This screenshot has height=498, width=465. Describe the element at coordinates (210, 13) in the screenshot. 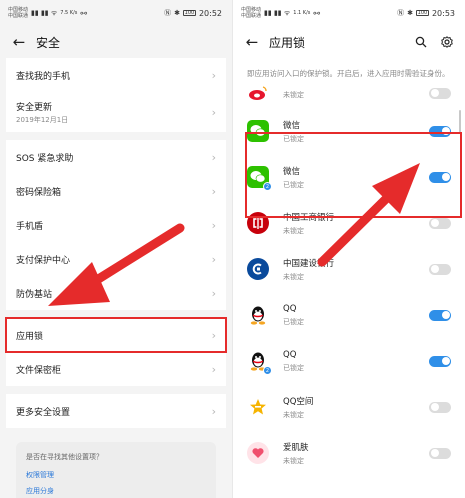

I see `clock: 20:52` at that location.